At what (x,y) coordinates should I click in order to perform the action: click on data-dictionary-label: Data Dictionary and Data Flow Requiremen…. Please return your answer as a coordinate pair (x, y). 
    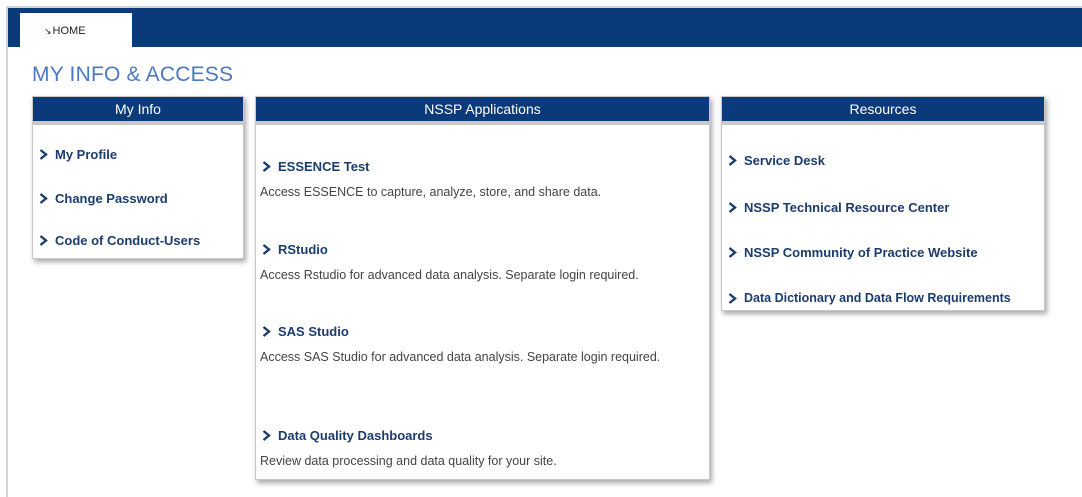
    Looking at the image, I should click on (877, 298).